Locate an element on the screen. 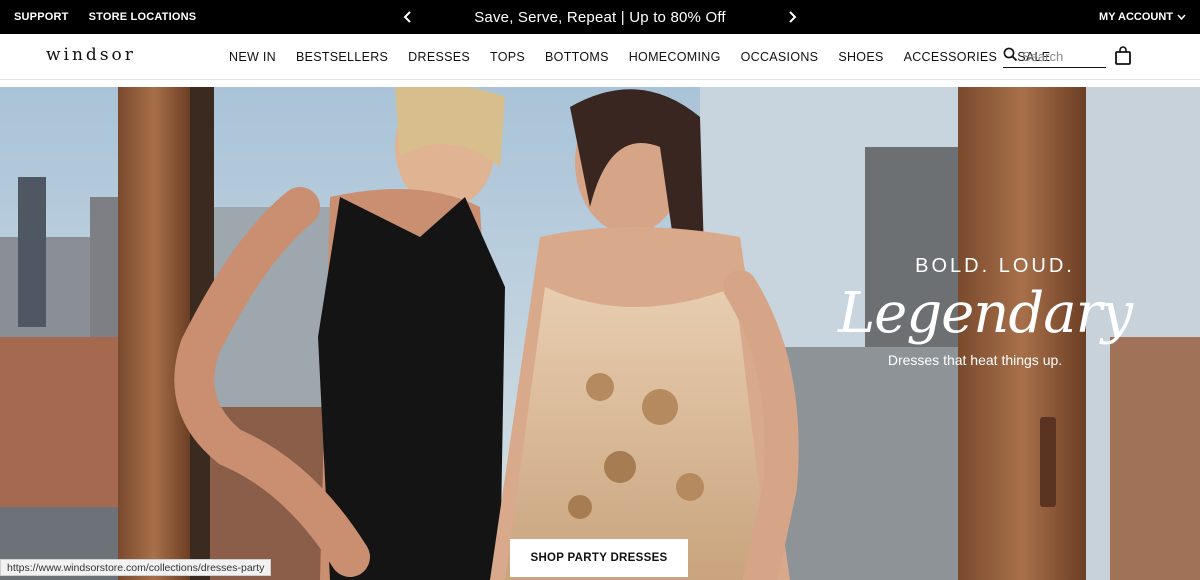 The image size is (1200, 580). my-account-menu: MY ACCOUNT is located at coordinates (1142, 17).